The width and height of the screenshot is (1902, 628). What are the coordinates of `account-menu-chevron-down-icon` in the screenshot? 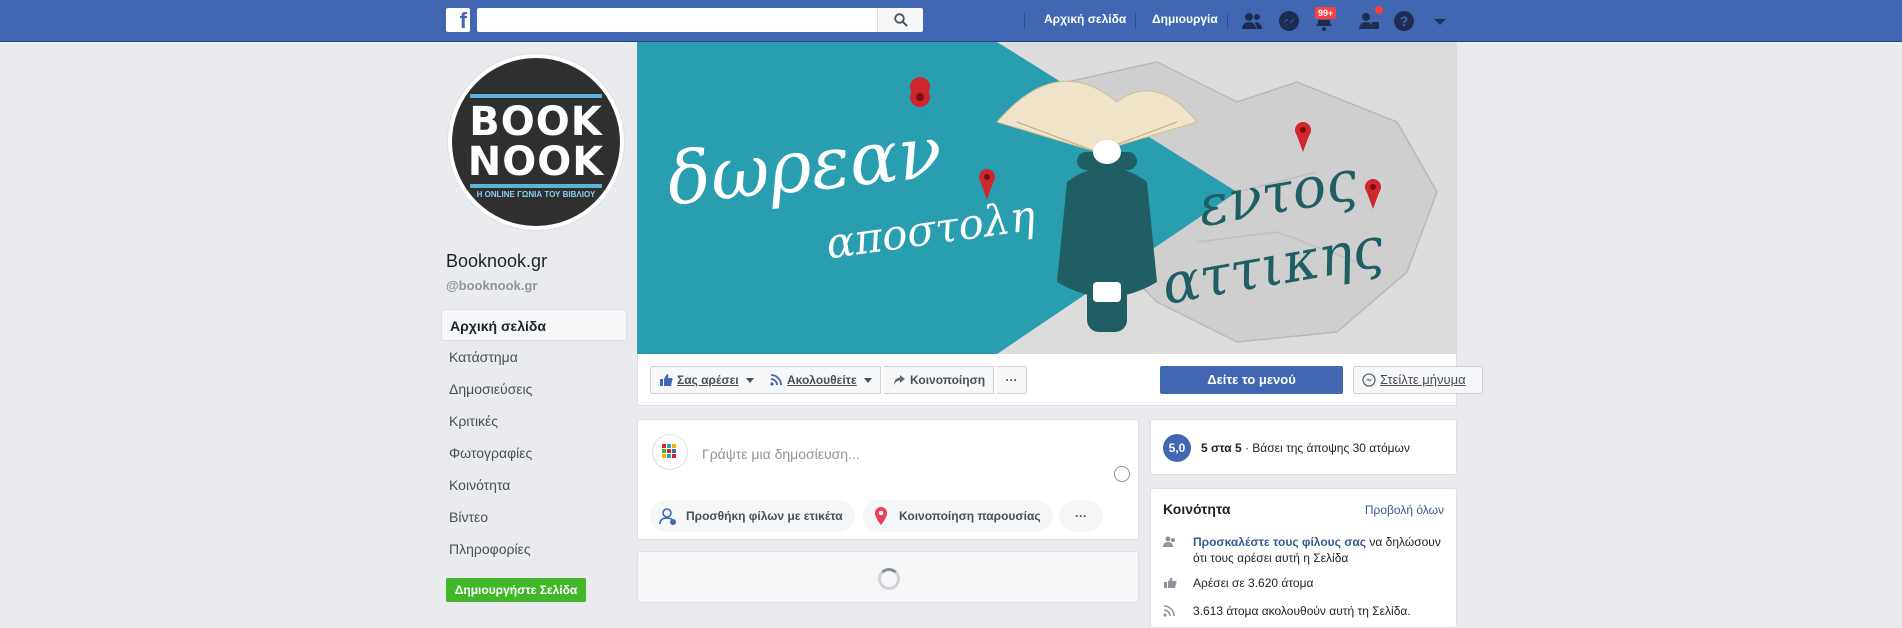 It's located at (1440, 21).